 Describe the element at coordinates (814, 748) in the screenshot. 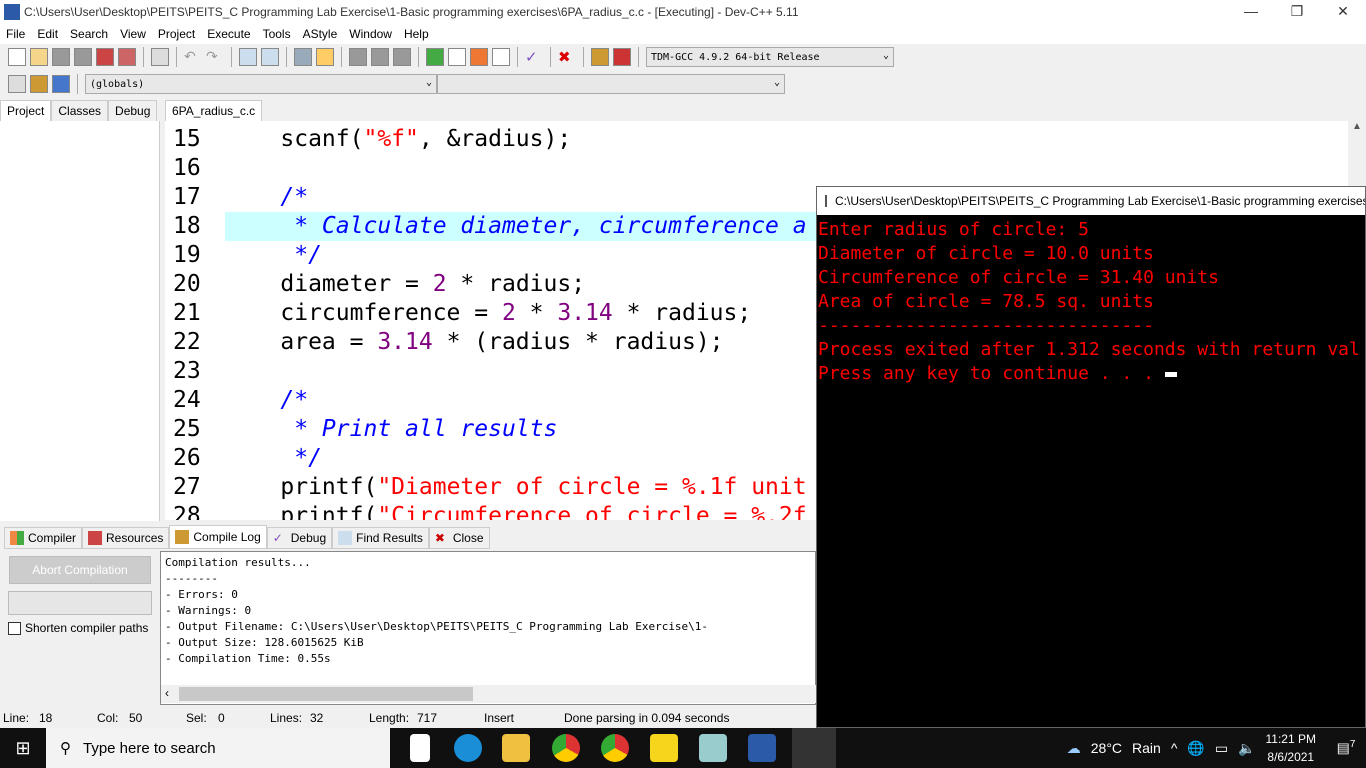

I see `console-taskbar-icon` at that location.